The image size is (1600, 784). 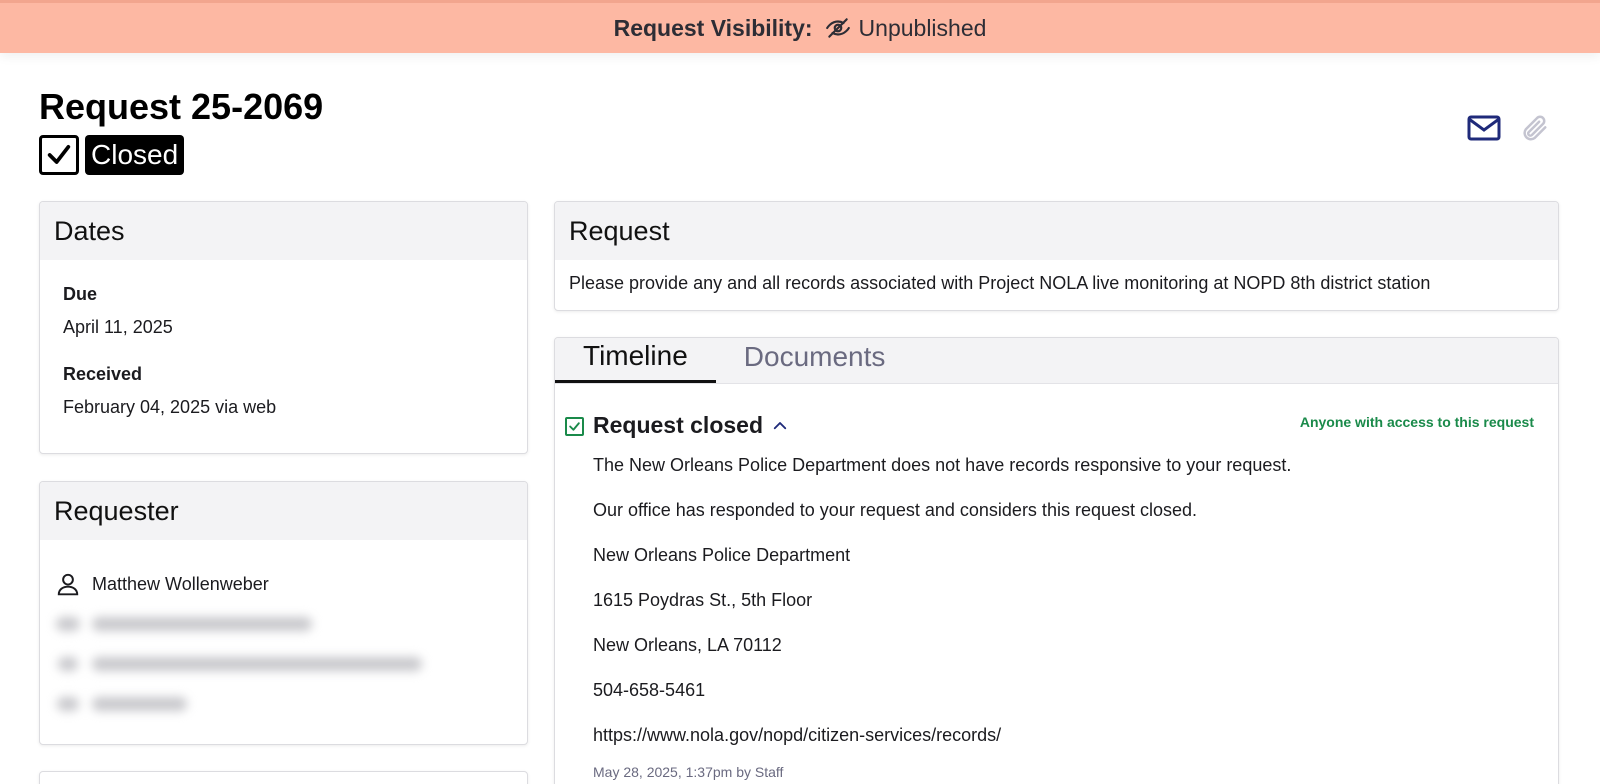 I want to click on visibility-banner: Request Visibility: Unpublished, so click(x=800, y=26).